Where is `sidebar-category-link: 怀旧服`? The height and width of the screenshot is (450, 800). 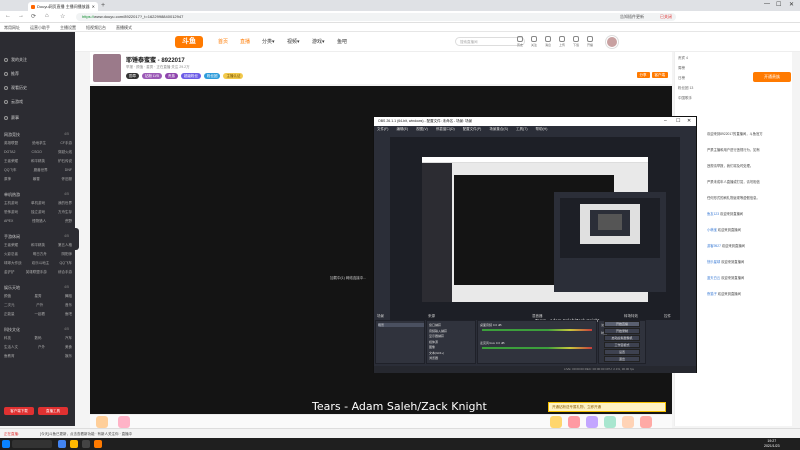
sidebar-category-link: 怀旧服 is located at coordinates (67, 179).